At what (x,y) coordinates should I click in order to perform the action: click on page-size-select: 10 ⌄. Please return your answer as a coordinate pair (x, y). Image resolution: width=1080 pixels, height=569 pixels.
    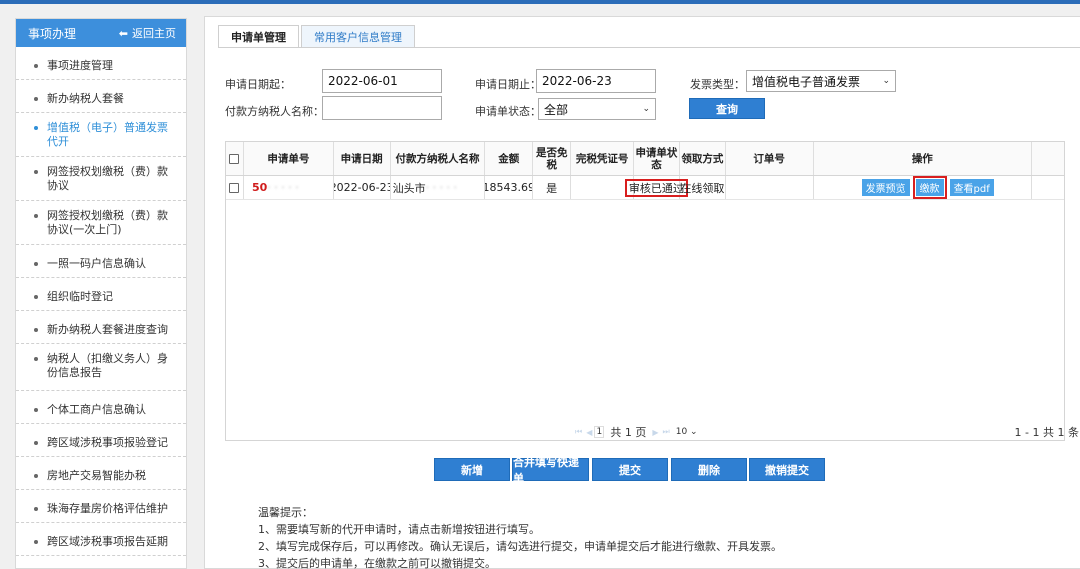
    Looking at the image, I should click on (687, 432).